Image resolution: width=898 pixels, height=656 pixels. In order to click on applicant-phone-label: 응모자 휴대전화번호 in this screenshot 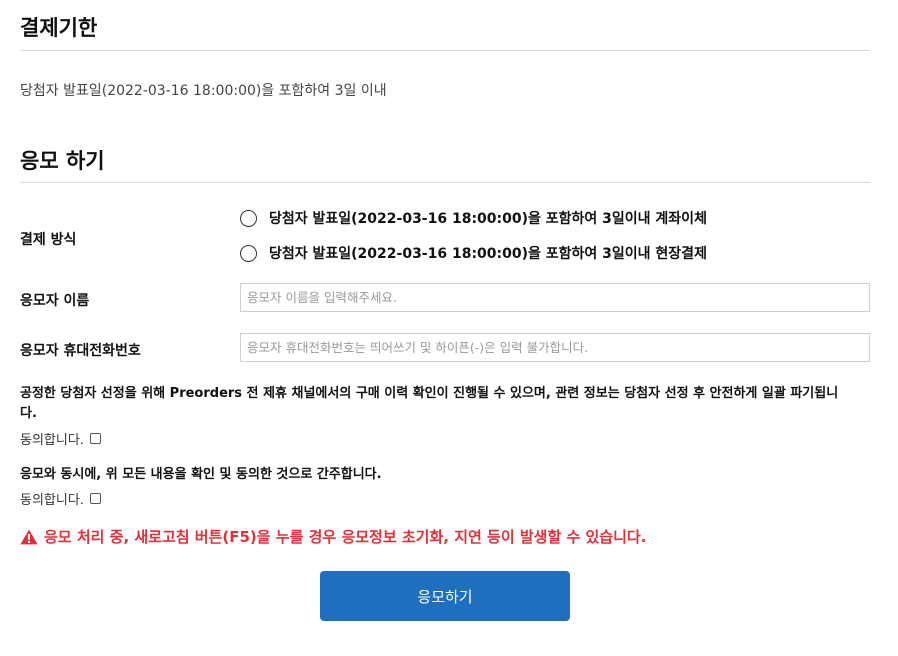, I will do `click(80, 351)`.